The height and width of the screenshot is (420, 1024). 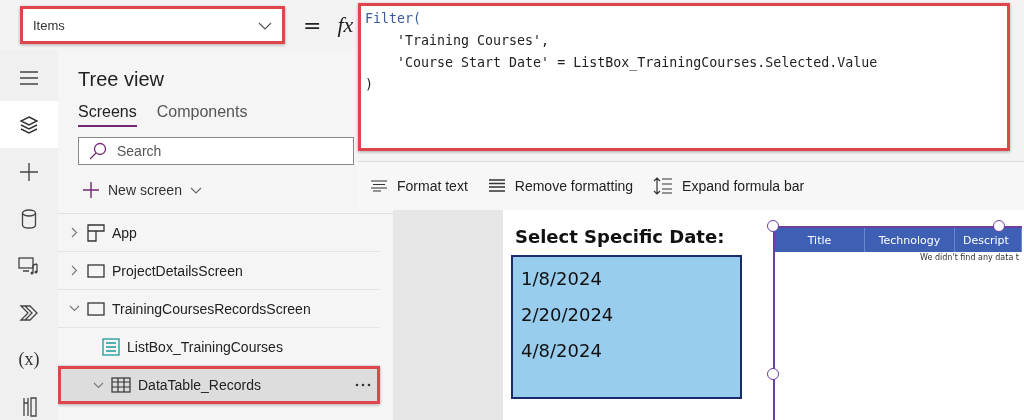 What do you see at coordinates (419, 186) in the screenshot?
I see `toolbar-button: Format text` at bounding box center [419, 186].